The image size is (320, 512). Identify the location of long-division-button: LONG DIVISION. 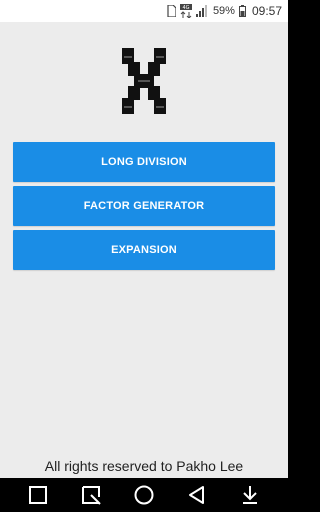
(144, 162).